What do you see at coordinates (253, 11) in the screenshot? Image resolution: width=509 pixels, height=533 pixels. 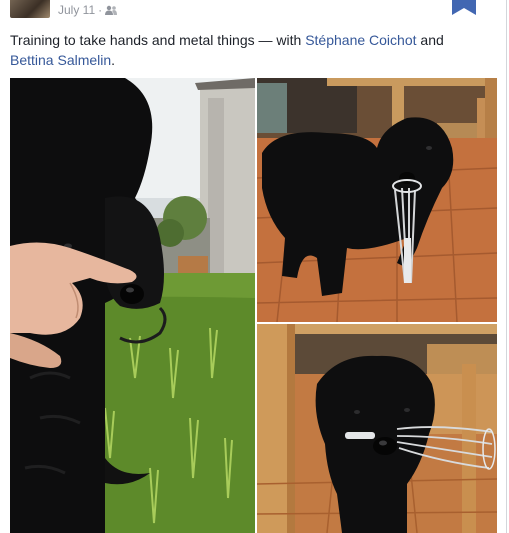 I see `post-header: July 11 ·` at bounding box center [253, 11].